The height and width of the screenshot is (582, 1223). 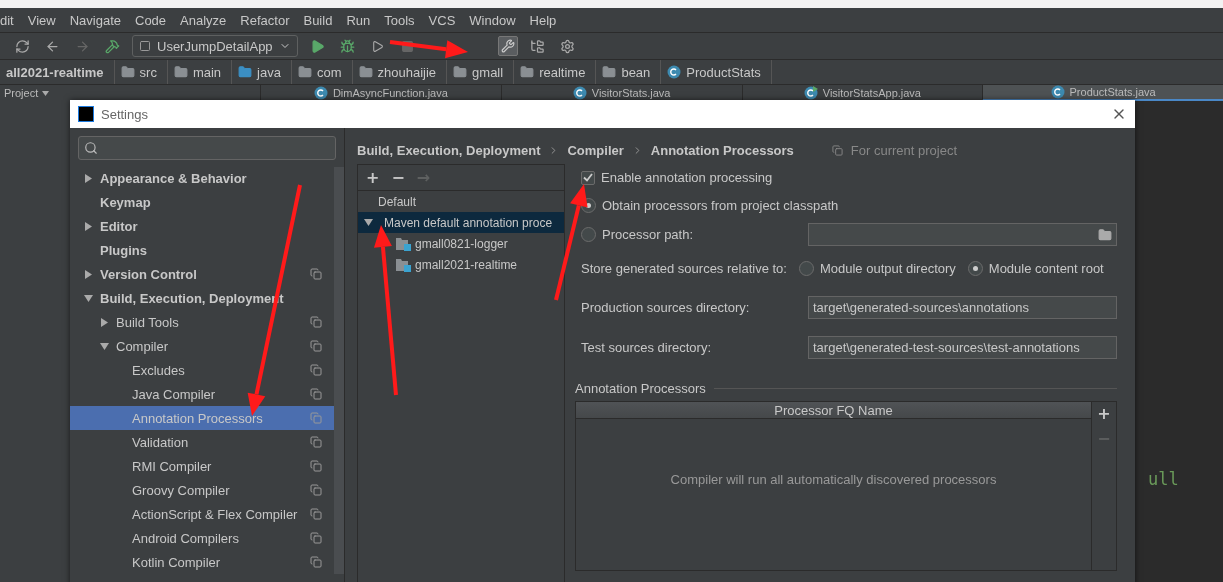 I want to click on settings-tree-item: Build Tools, so click(x=202, y=322).